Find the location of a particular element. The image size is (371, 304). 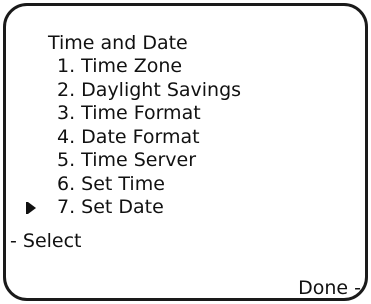

menu-item-label: 6. Set Time is located at coordinates (111, 183).